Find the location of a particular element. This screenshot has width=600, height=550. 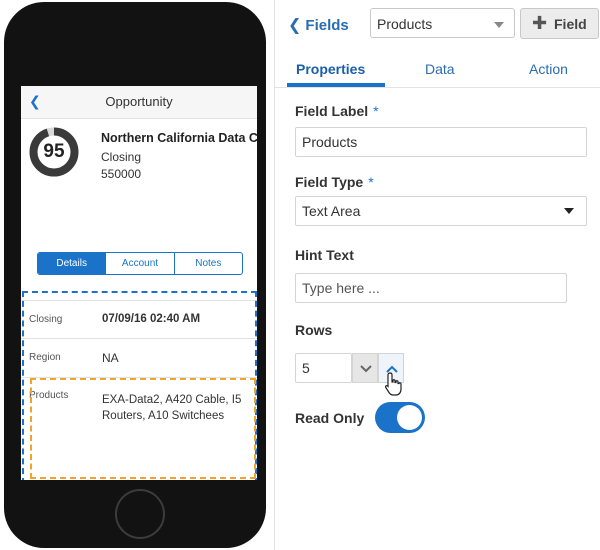

field-label-input: Products is located at coordinates (441, 142).